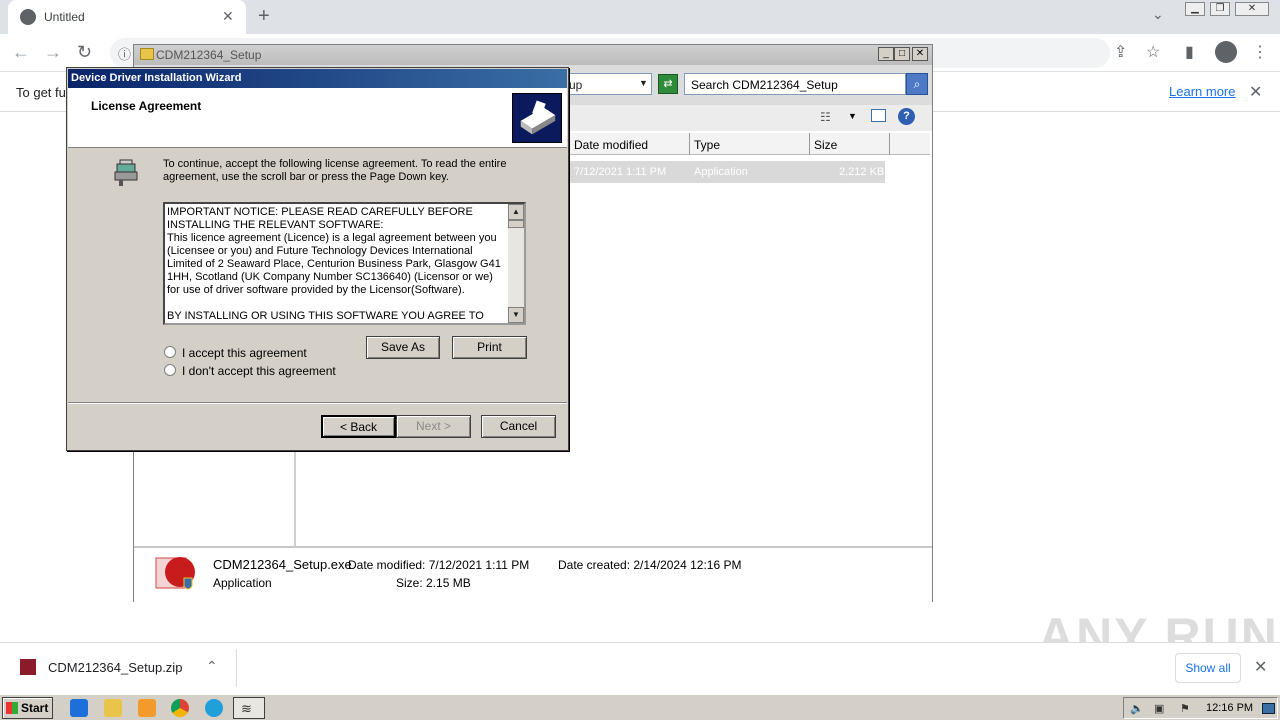 The width and height of the screenshot is (1280, 720). Describe the element at coordinates (259, 371) in the screenshot. I see `decline-label: I don't accept this agreement` at that location.